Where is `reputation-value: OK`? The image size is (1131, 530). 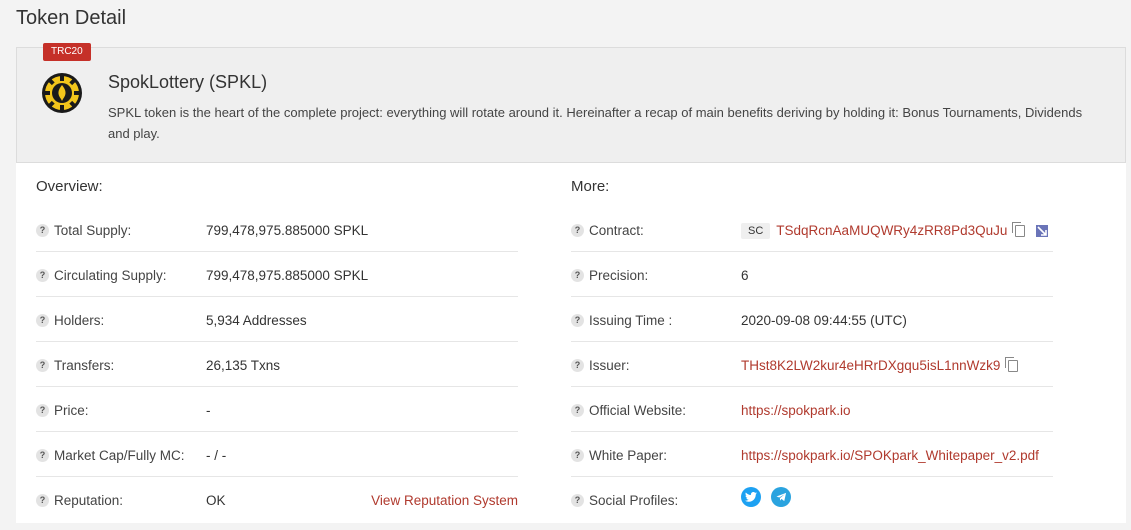 reputation-value: OK is located at coordinates (216, 500).